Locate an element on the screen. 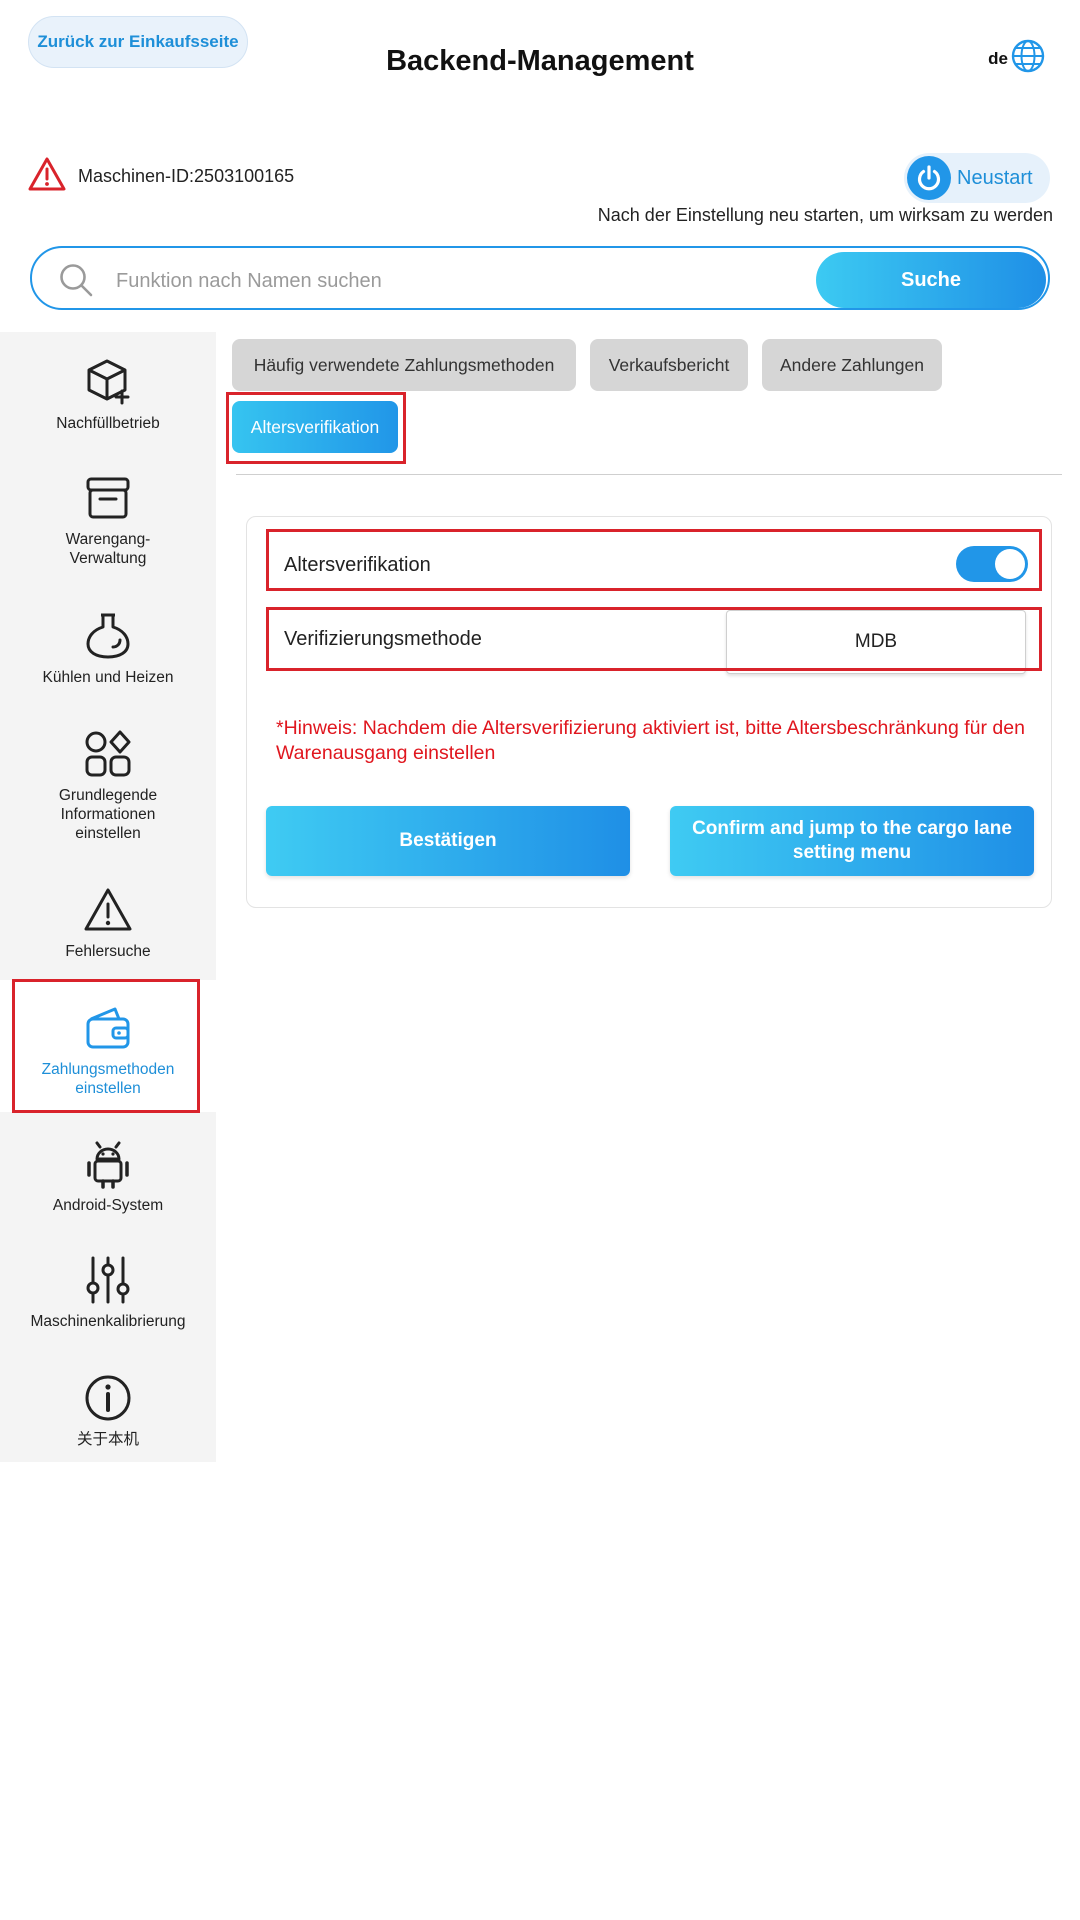 This screenshot has width=1080, height=1920. sidebar-item-about: 关于本机 is located at coordinates (108, 1410).